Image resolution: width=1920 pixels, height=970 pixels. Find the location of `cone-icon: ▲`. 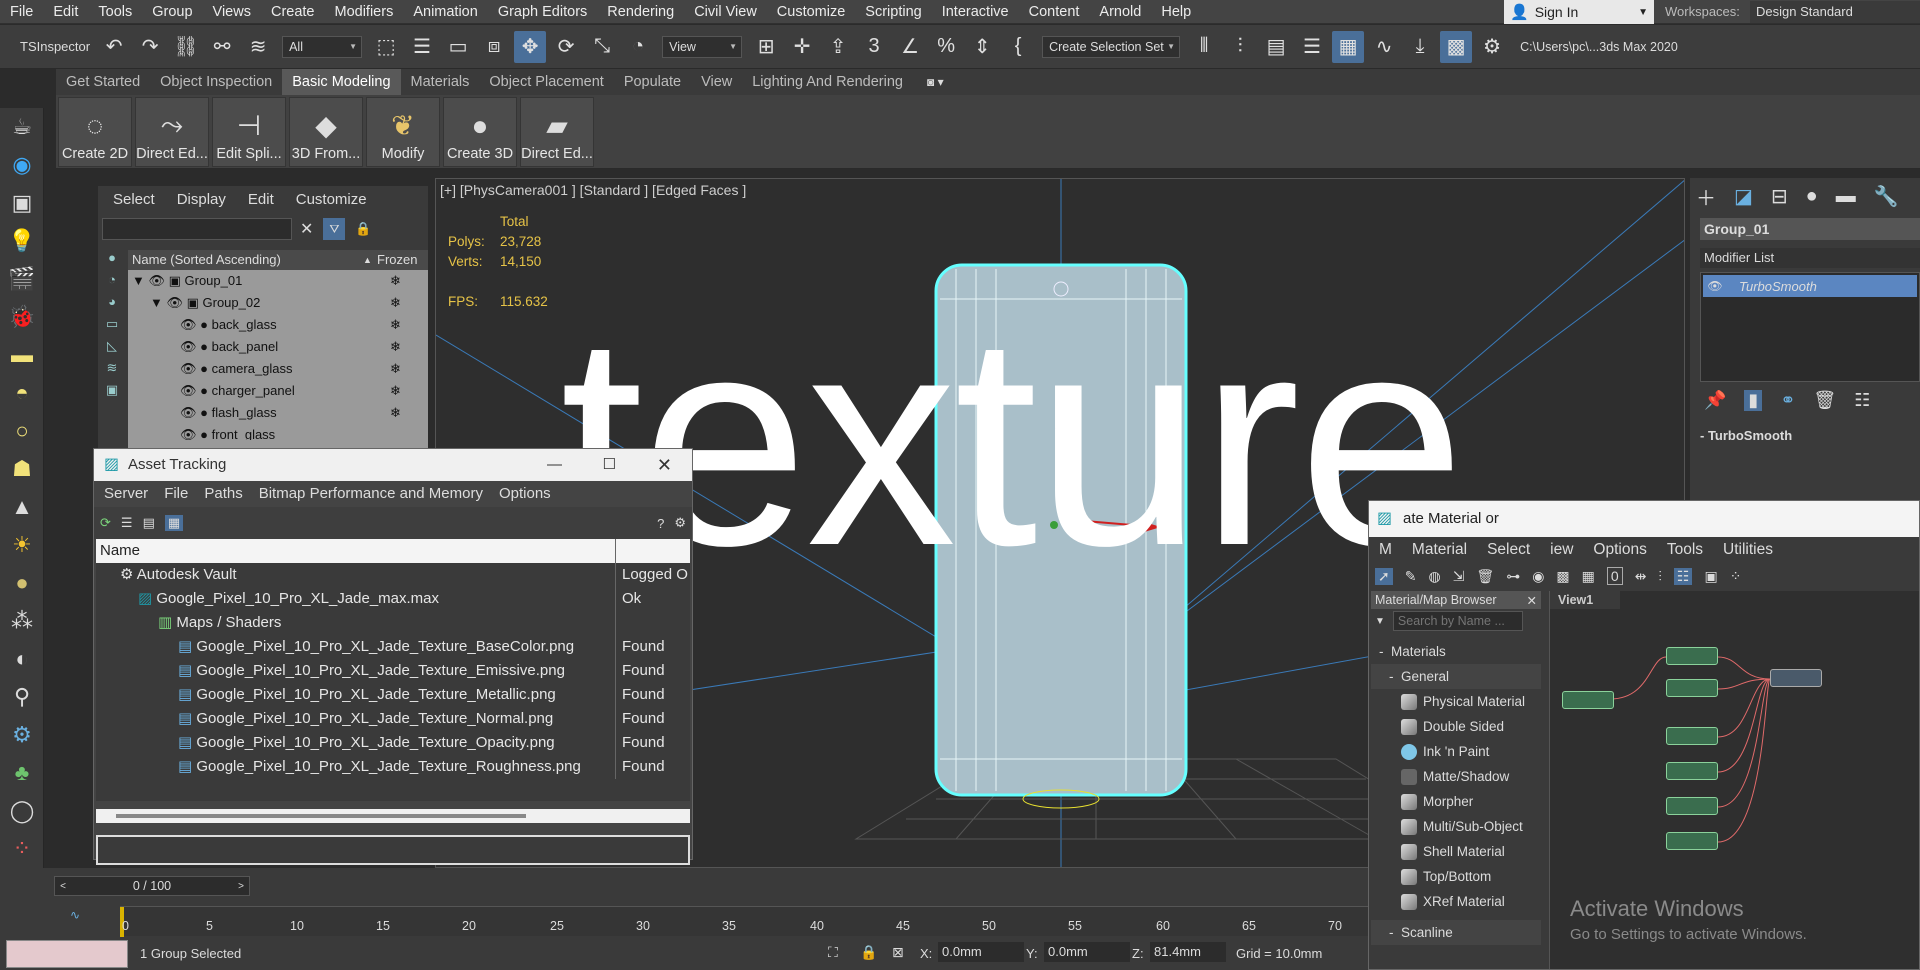

cone-icon: ▲ is located at coordinates (22, 507).